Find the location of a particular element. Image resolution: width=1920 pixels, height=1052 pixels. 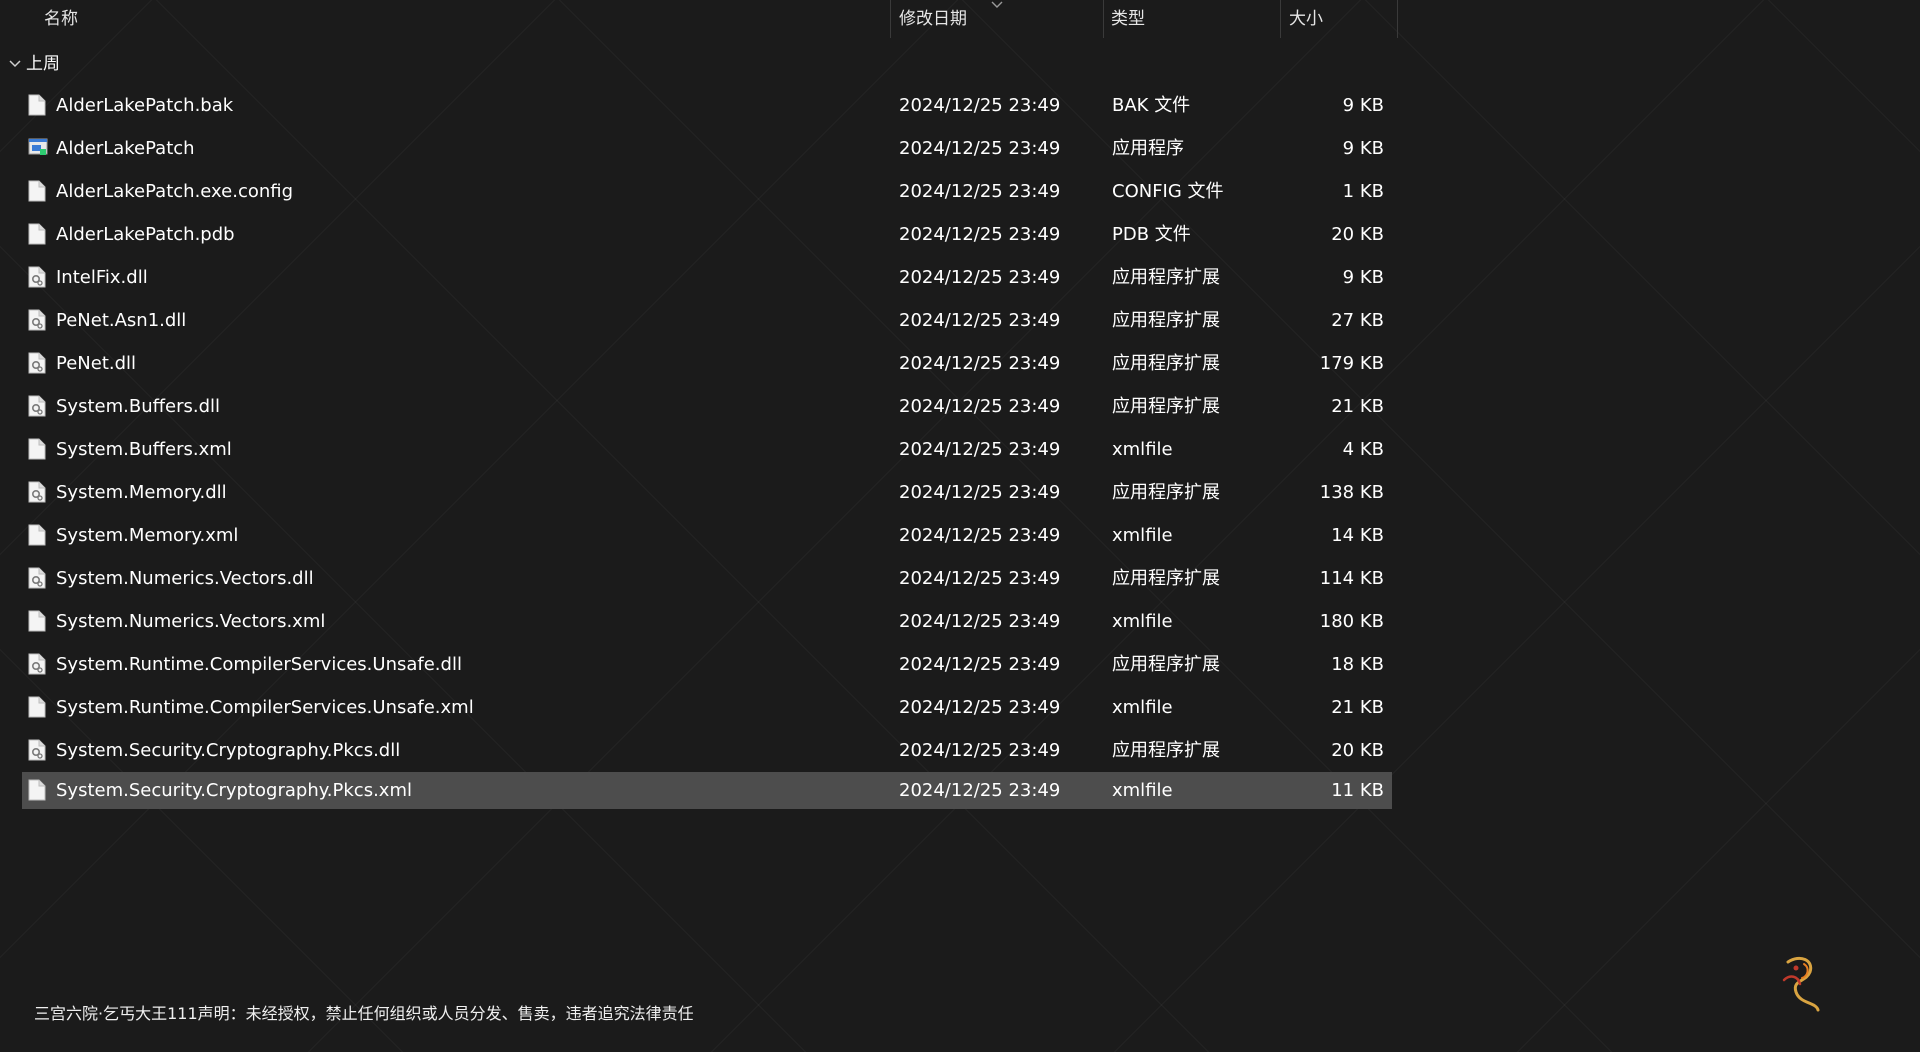

file-size: 114 KB is located at coordinates (1351, 578).